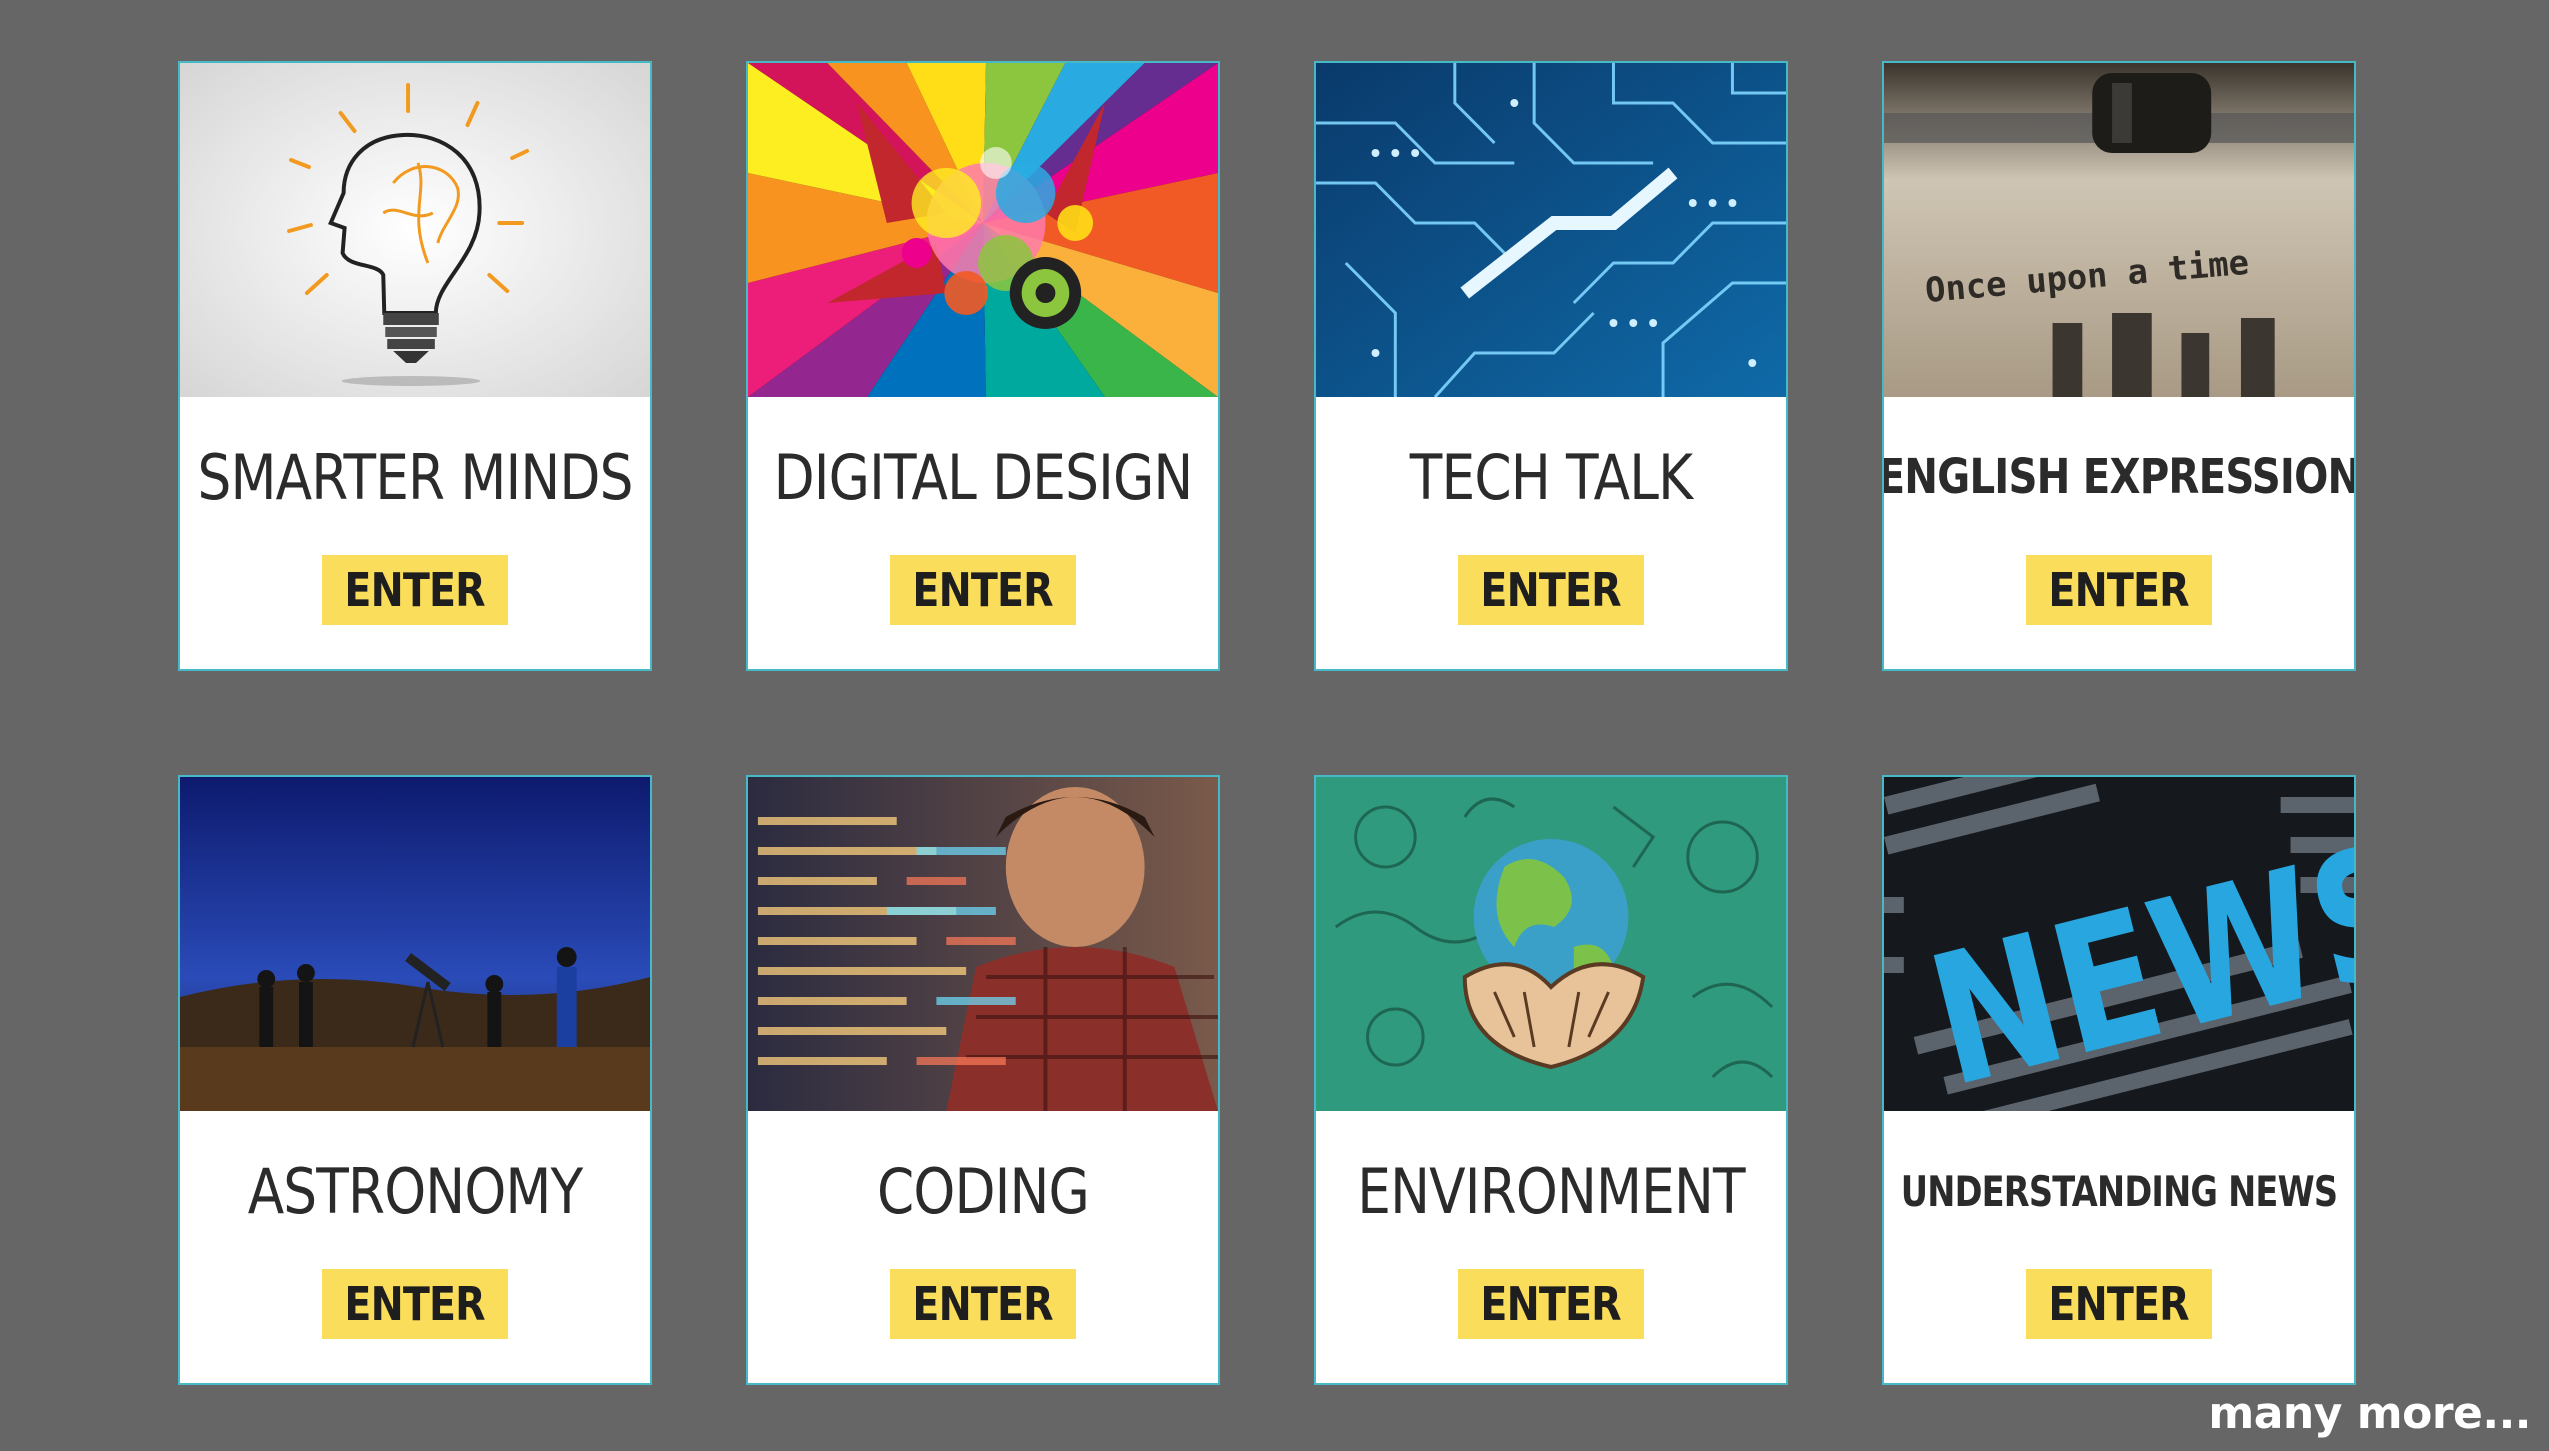 Image resolution: width=2549 pixels, height=1451 pixels. Describe the element at coordinates (1551, 230) in the screenshot. I see `circuit-board-icon` at that location.